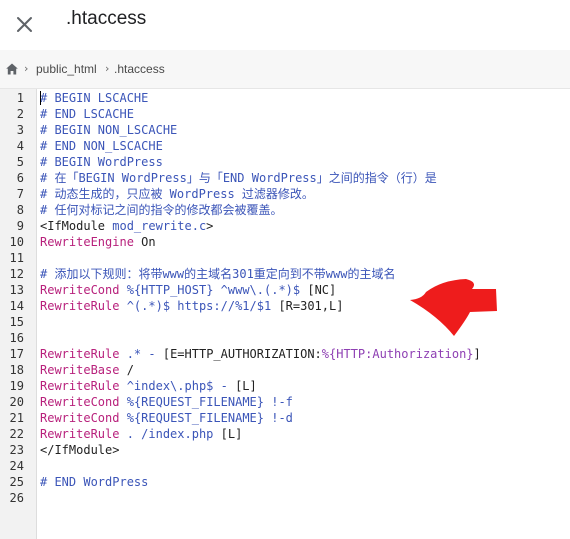  Describe the element at coordinates (20, 114) in the screenshot. I see `line-number: 2` at that location.